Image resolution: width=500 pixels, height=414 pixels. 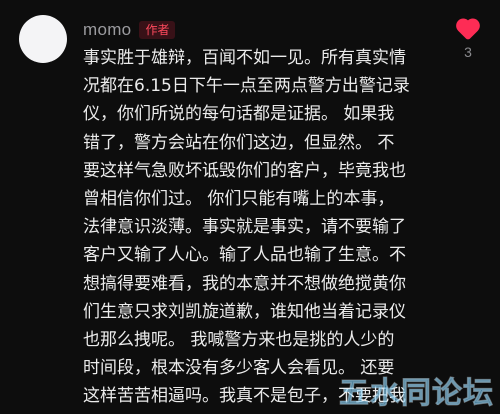 I want to click on heart-icon, so click(x=468, y=29).